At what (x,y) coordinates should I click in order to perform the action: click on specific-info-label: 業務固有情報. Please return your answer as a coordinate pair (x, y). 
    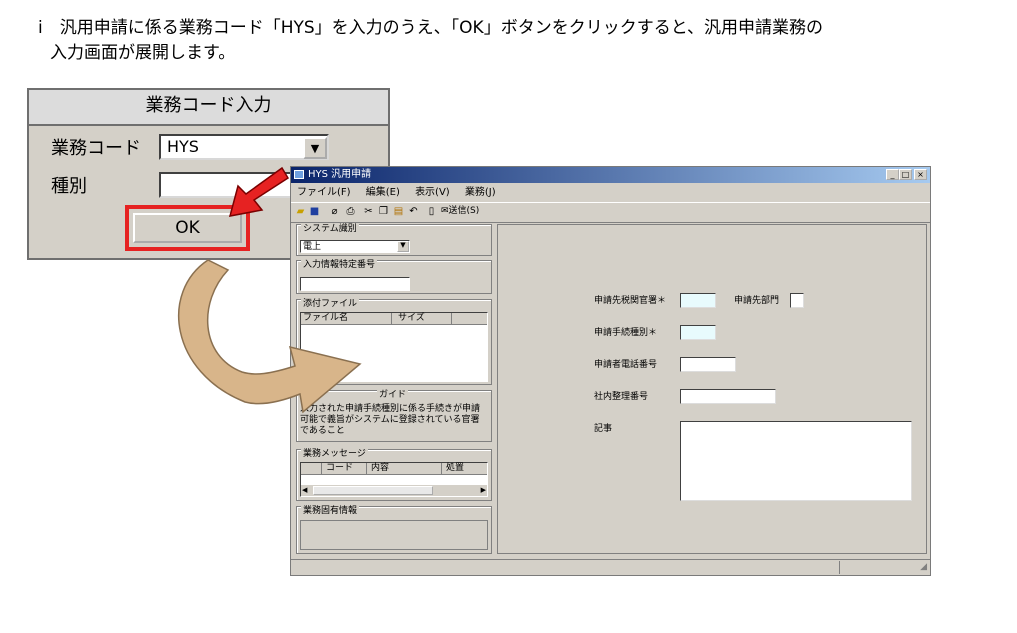
    Looking at the image, I should click on (330, 511).